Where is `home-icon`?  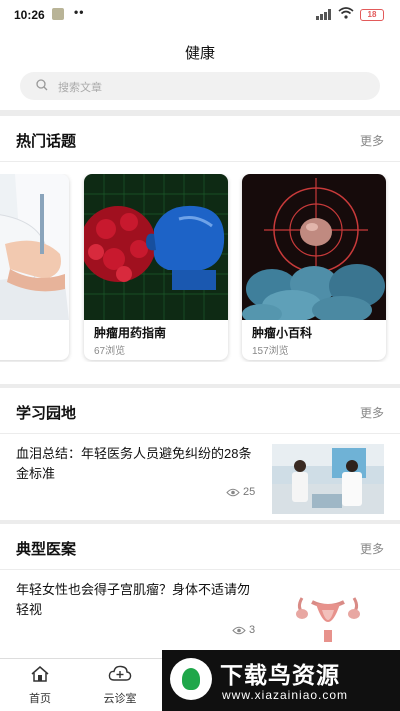
home-icon is located at coordinates (40, 674).